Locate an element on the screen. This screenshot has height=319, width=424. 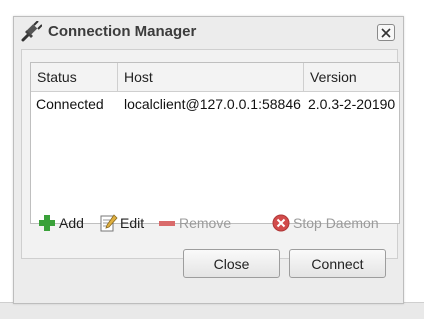
hosts-toolbar: Add Edit Remove Stop Daemon is located at coordinates (215, 223).